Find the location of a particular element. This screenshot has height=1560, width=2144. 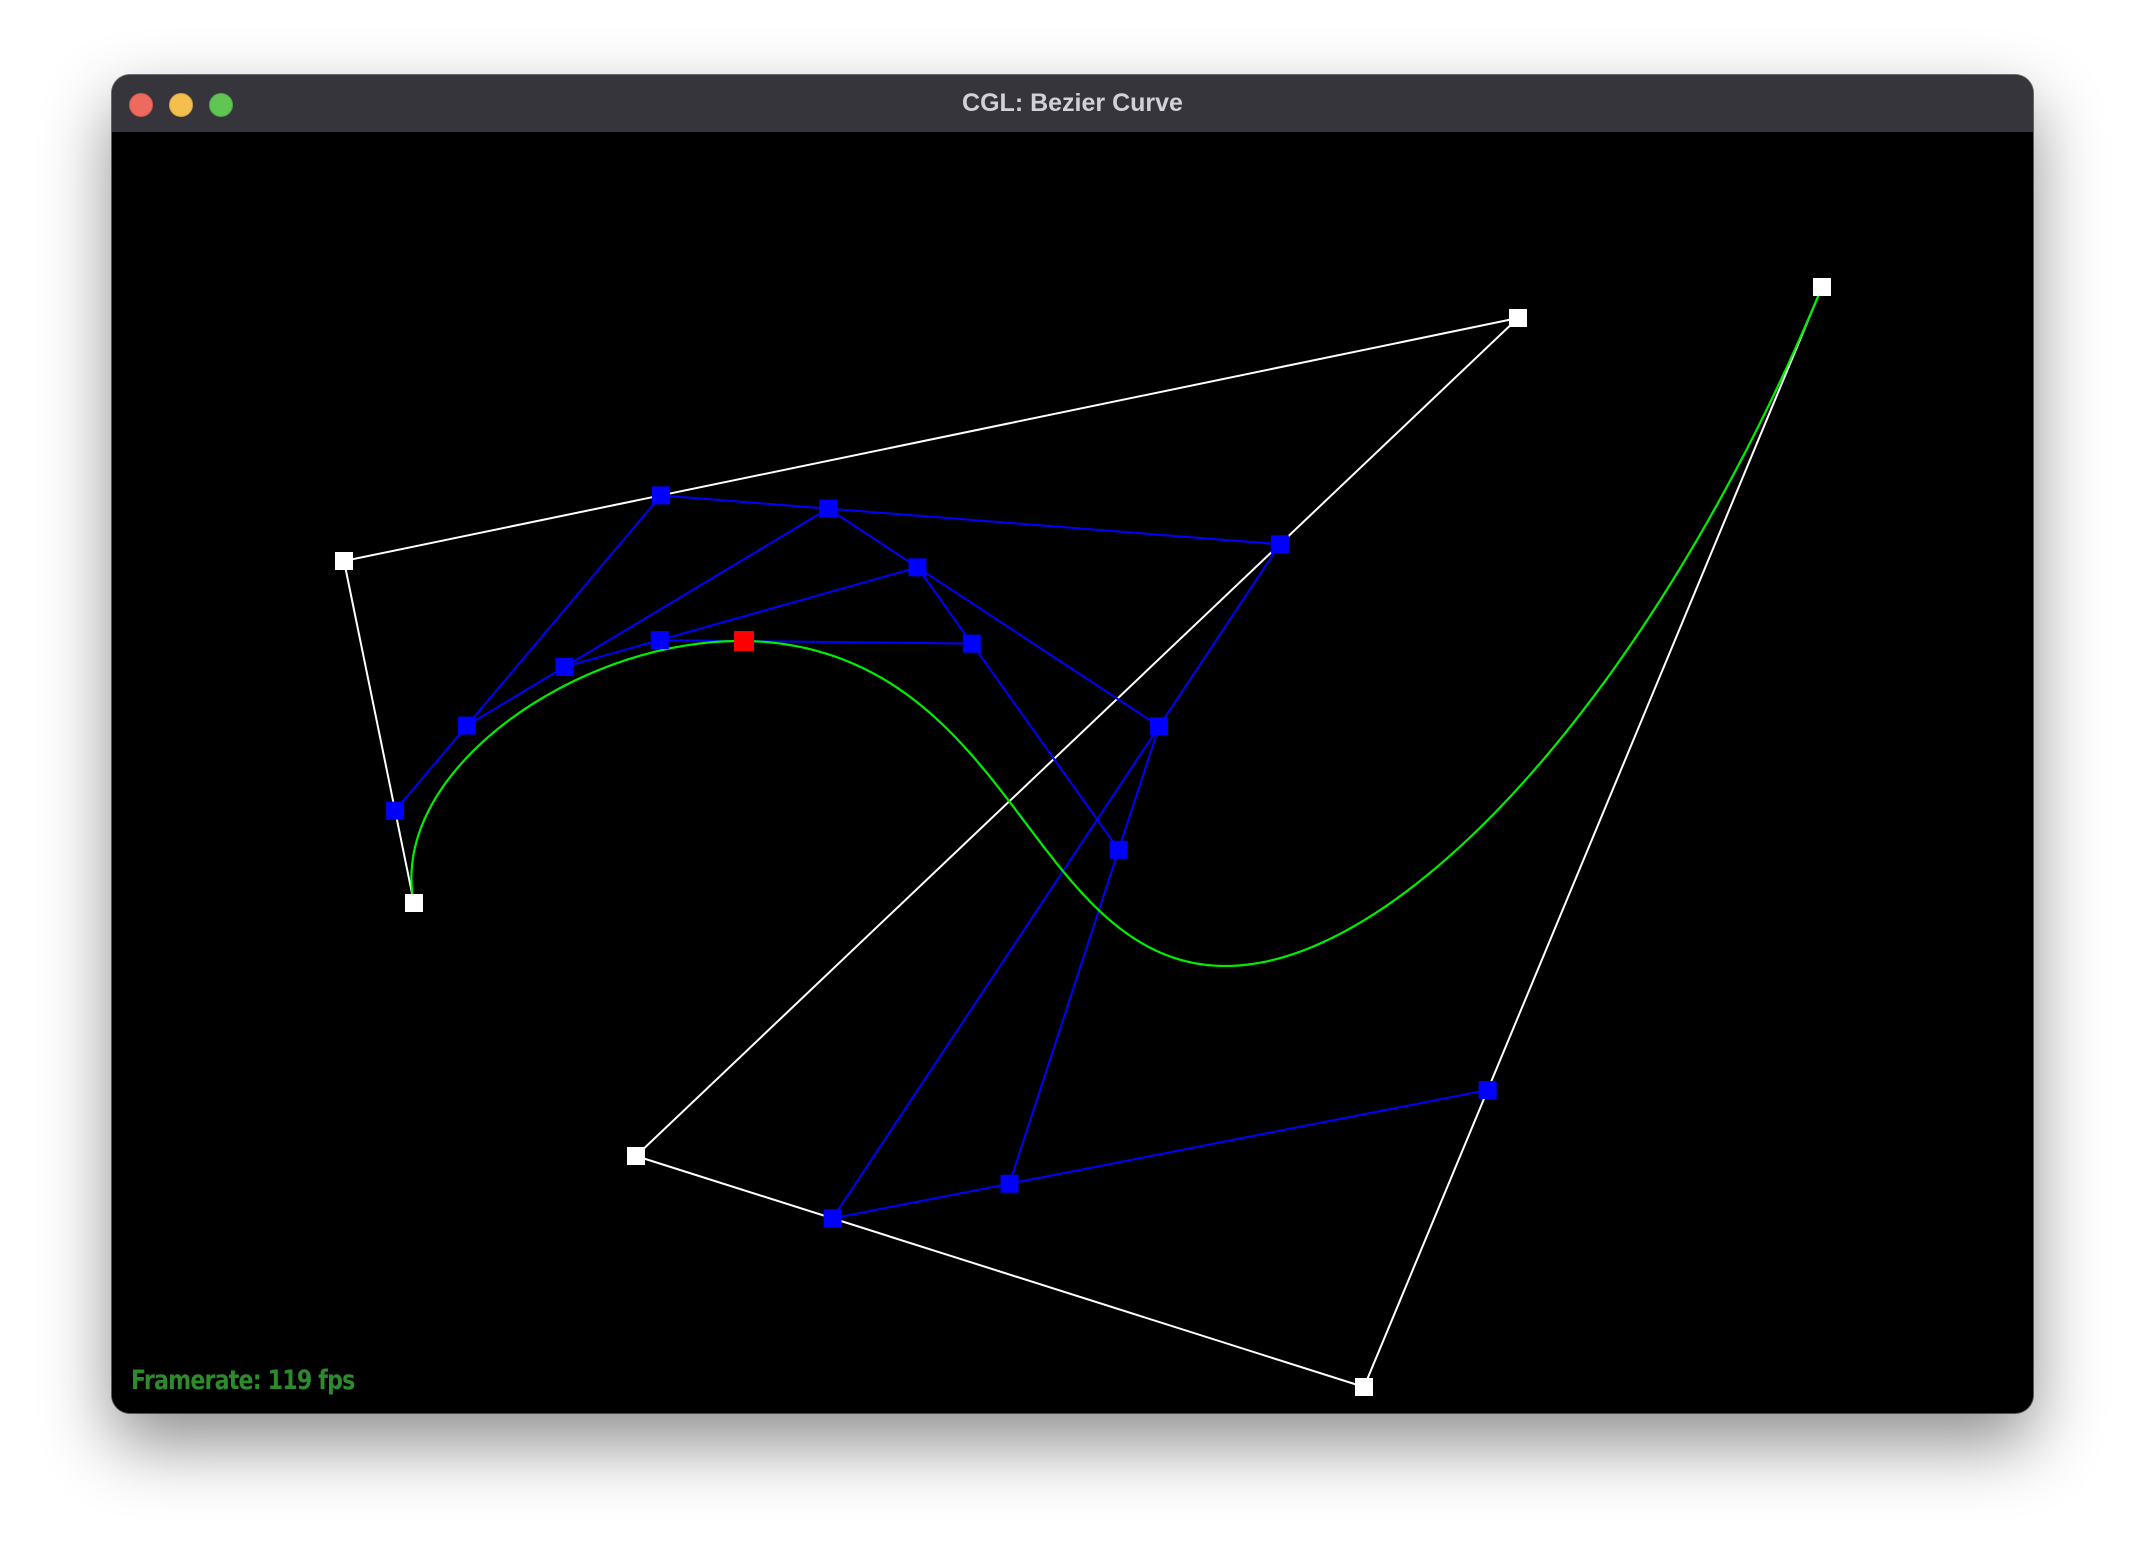

title-bar: CGL: Bezier Curve is located at coordinates (1072, 104).